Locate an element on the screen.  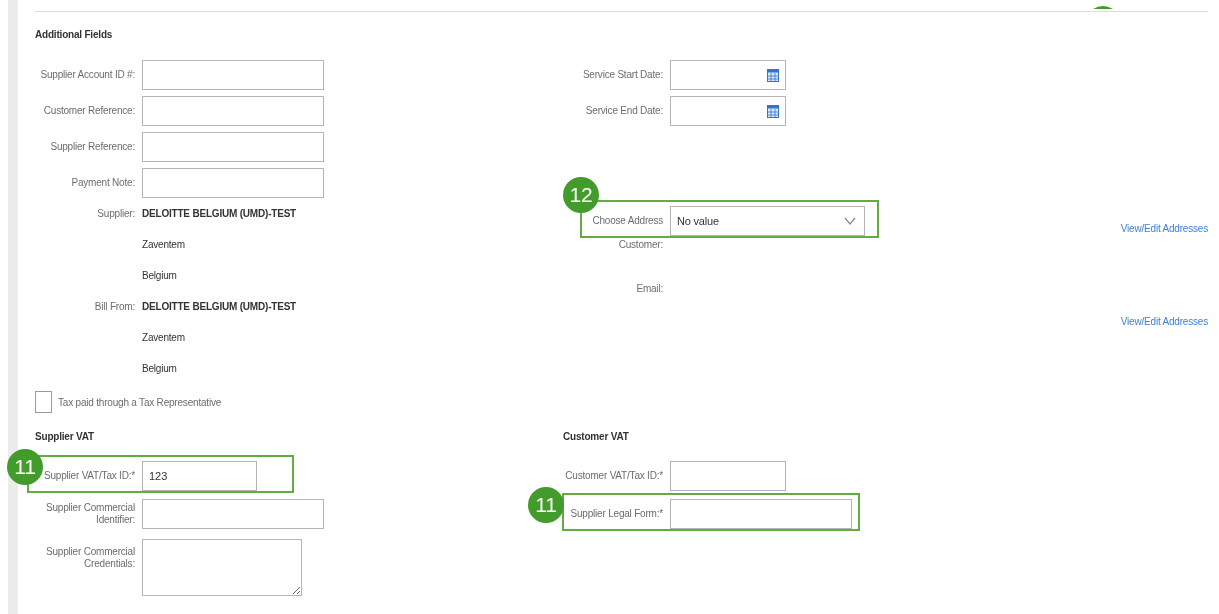
field-label: Supplier: is located at coordinates (115, 213).